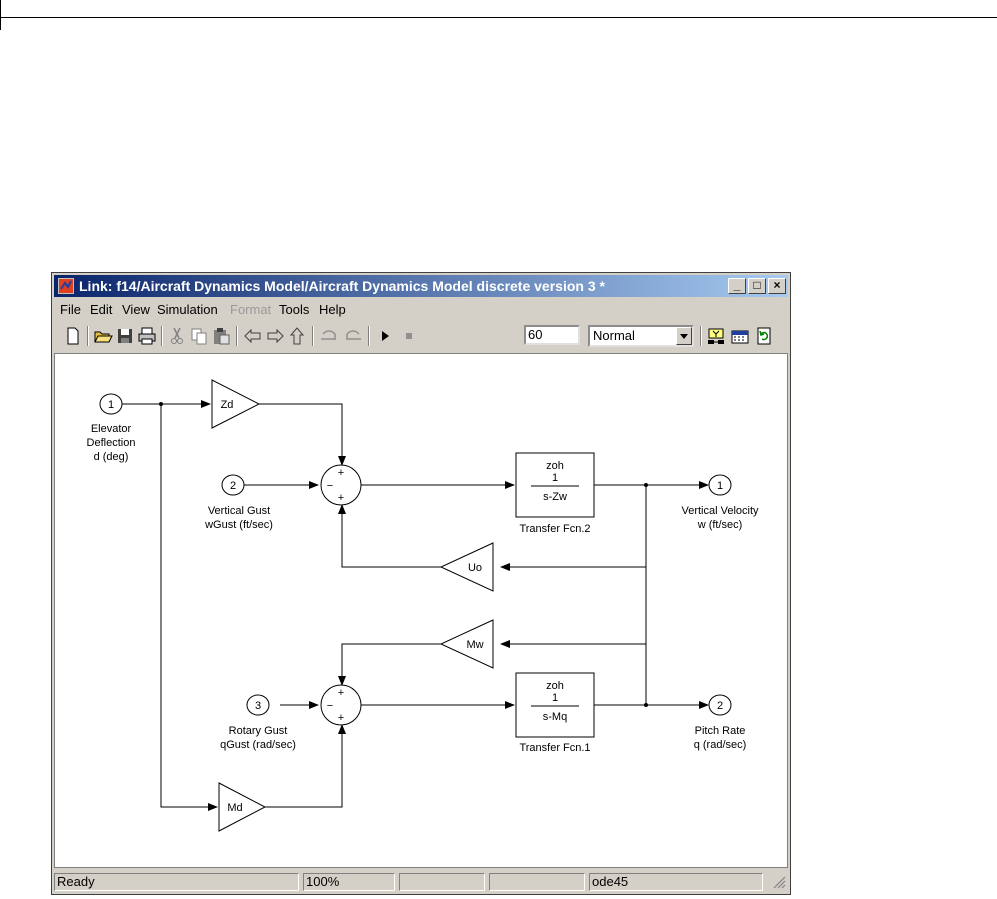 The width and height of the screenshot is (997, 899). I want to click on stop-icon, so click(409, 336).